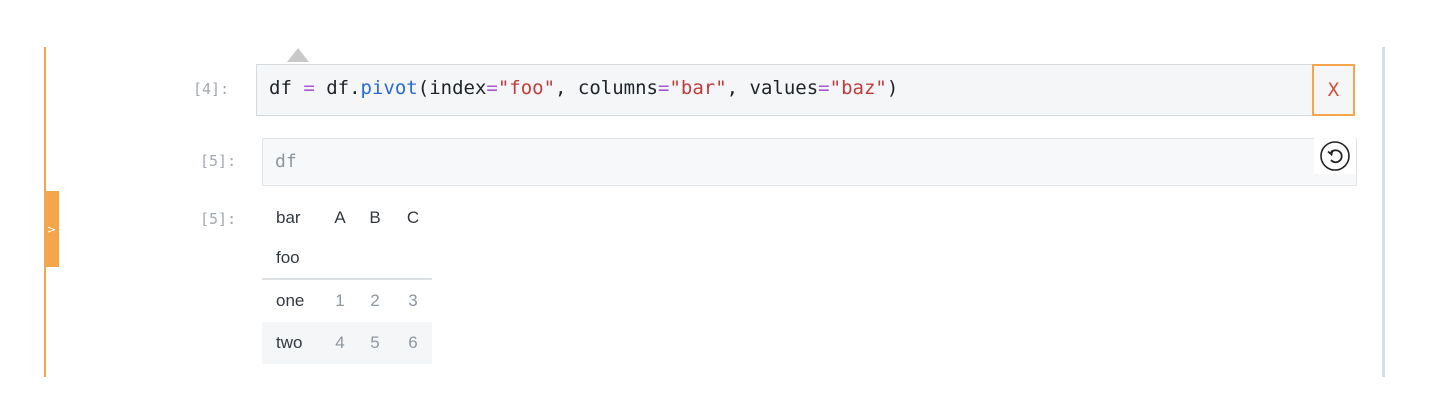  Describe the element at coordinates (286, 161) in the screenshot. I see `code-text: df` at that location.